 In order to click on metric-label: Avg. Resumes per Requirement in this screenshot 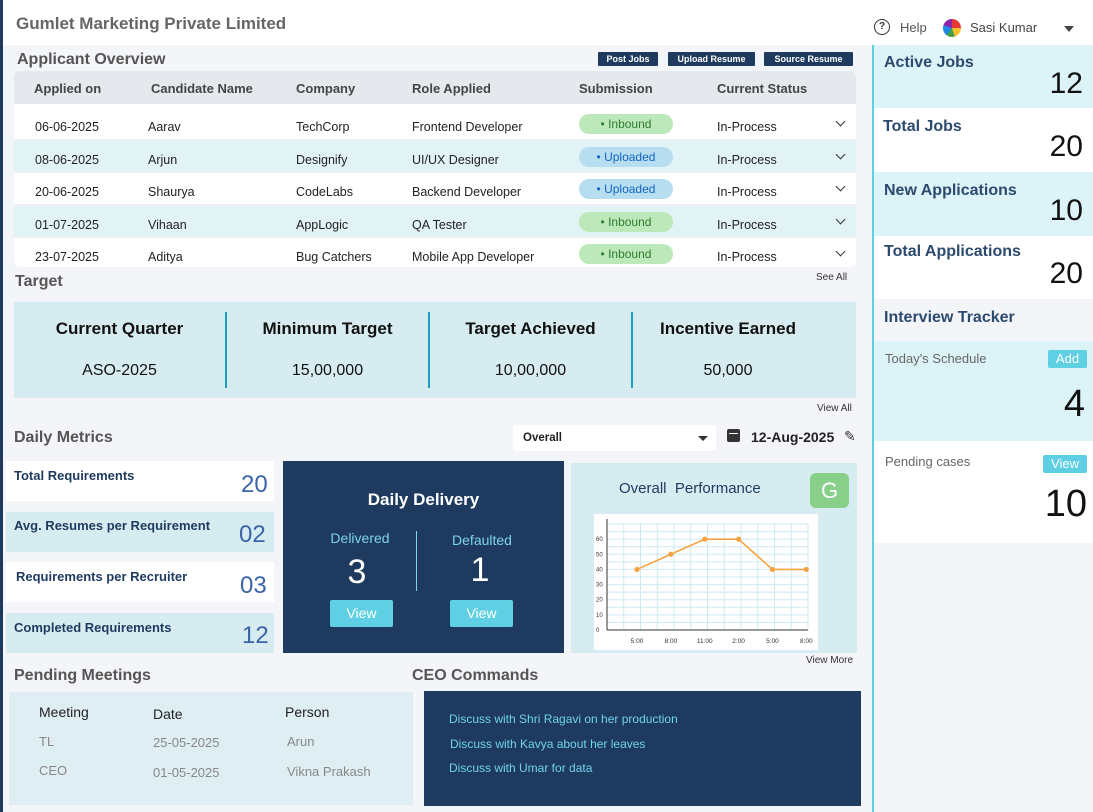, I will do `click(112, 525)`.